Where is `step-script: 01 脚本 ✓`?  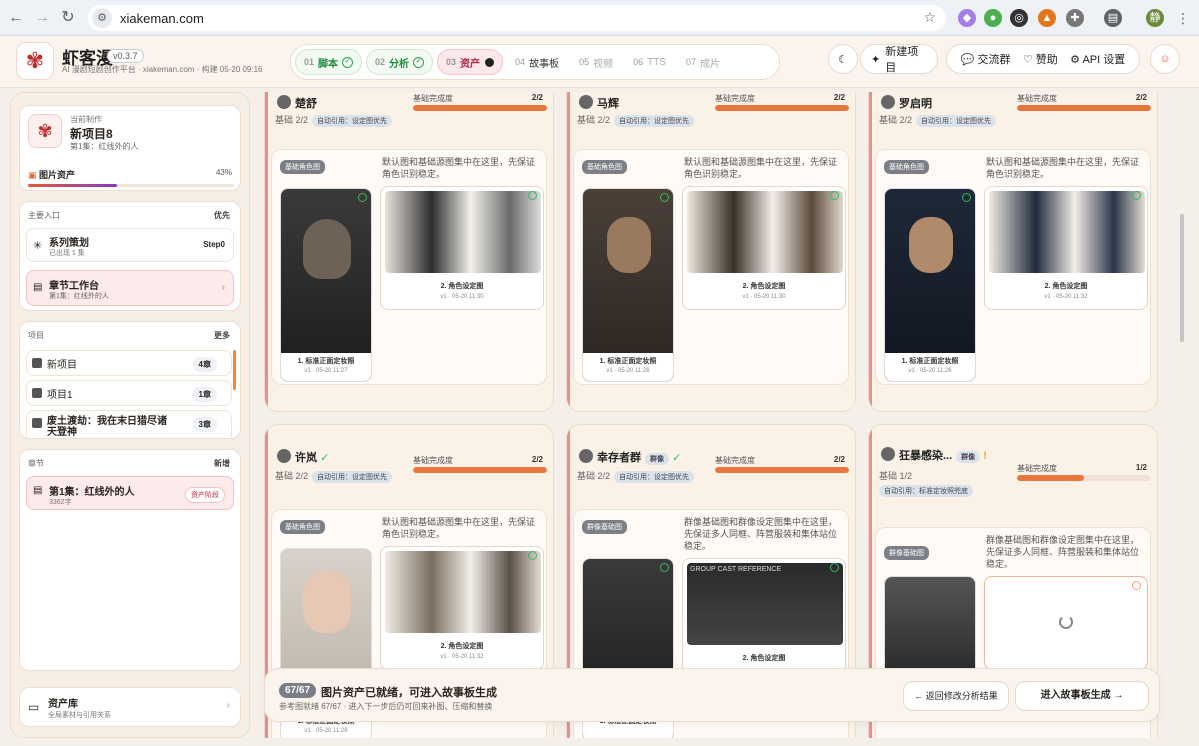 step-script: 01 脚本 ✓ is located at coordinates (329, 62).